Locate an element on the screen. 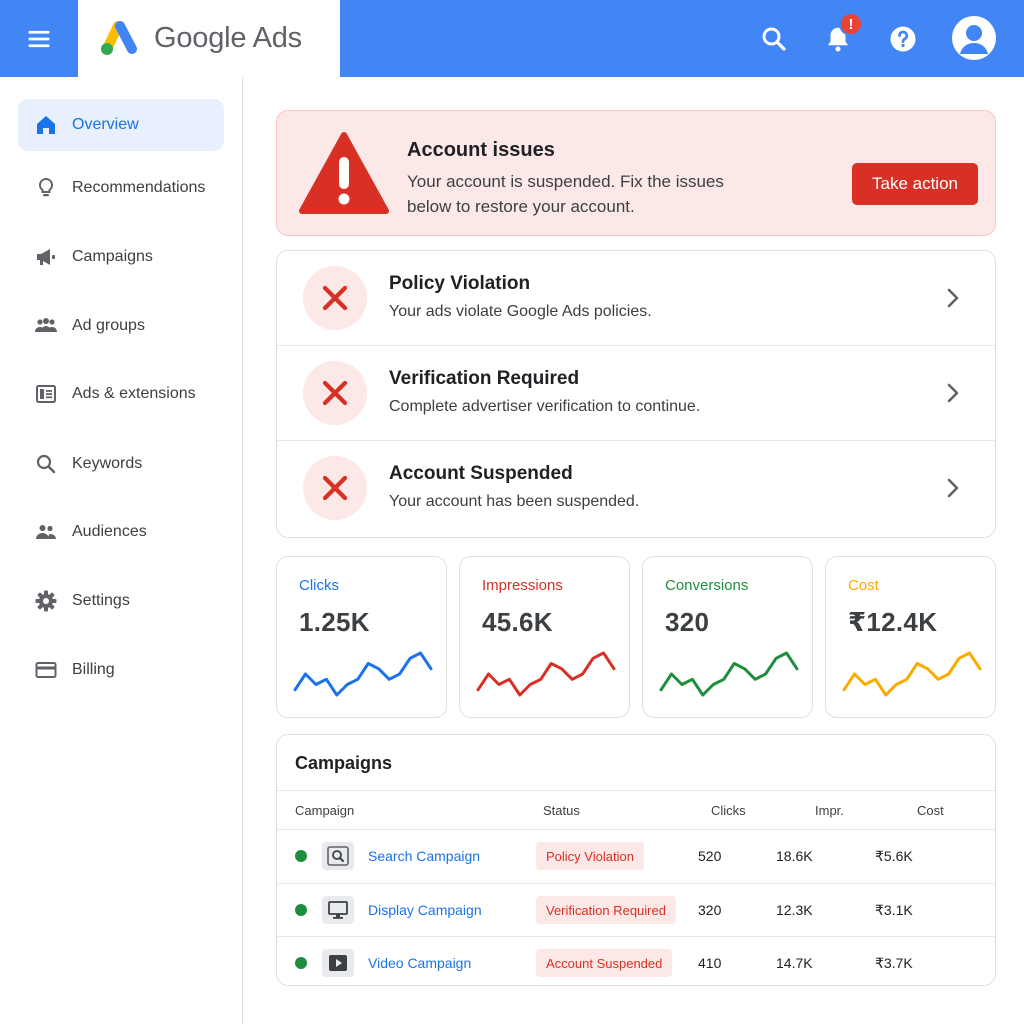  clicks-cell: 410 is located at coordinates (710, 963).